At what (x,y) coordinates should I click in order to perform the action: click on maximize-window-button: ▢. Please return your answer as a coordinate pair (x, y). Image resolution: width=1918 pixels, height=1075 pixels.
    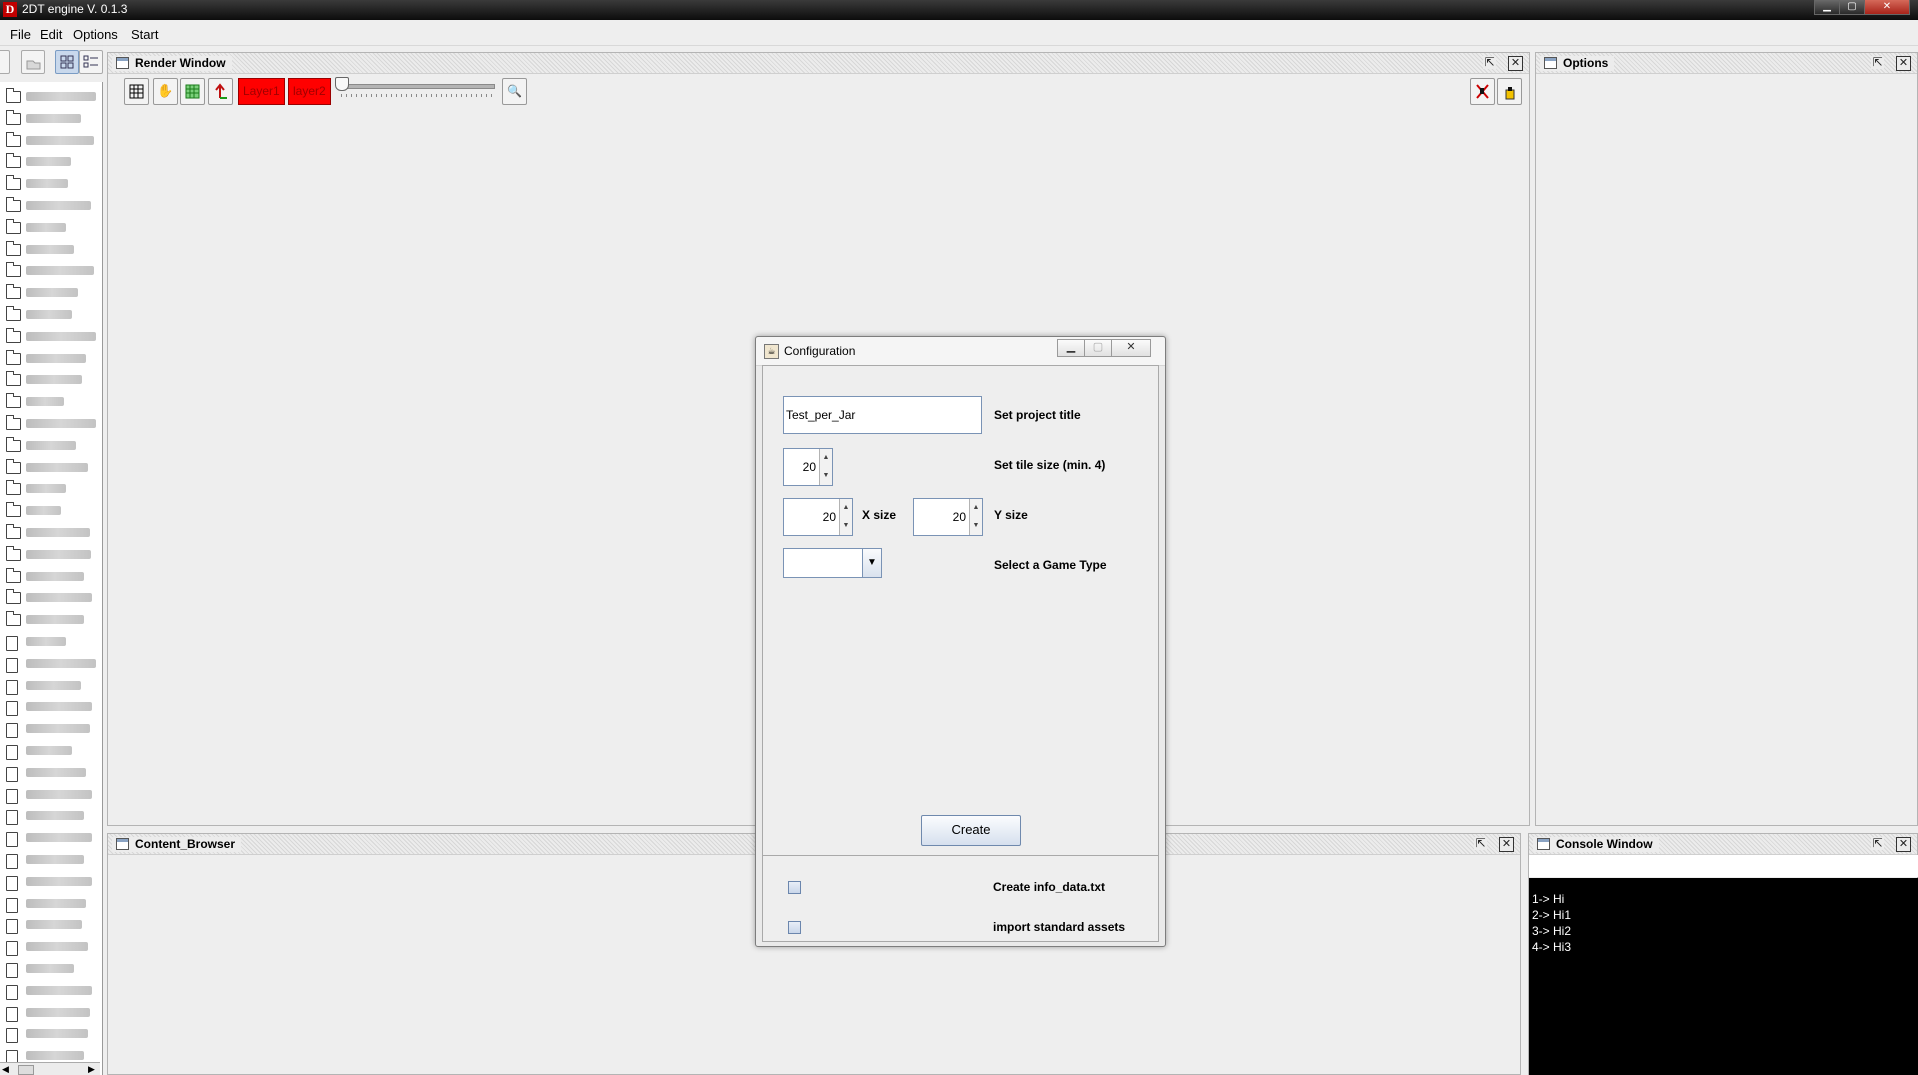
    Looking at the image, I should click on (1852, 7).